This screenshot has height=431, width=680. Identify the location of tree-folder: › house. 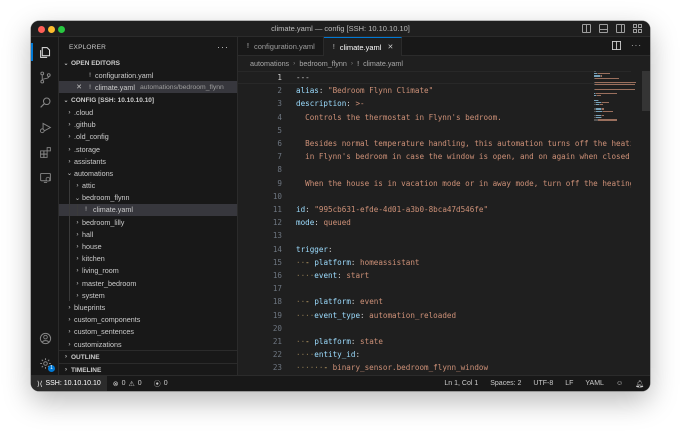
(148, 246).